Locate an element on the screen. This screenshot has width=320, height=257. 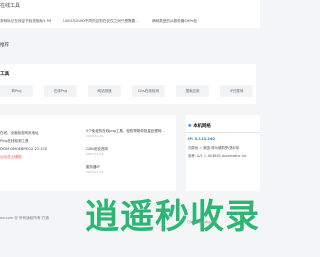
ip-card-title: ✱ 本机网络 is located at coordinates (199, 126).